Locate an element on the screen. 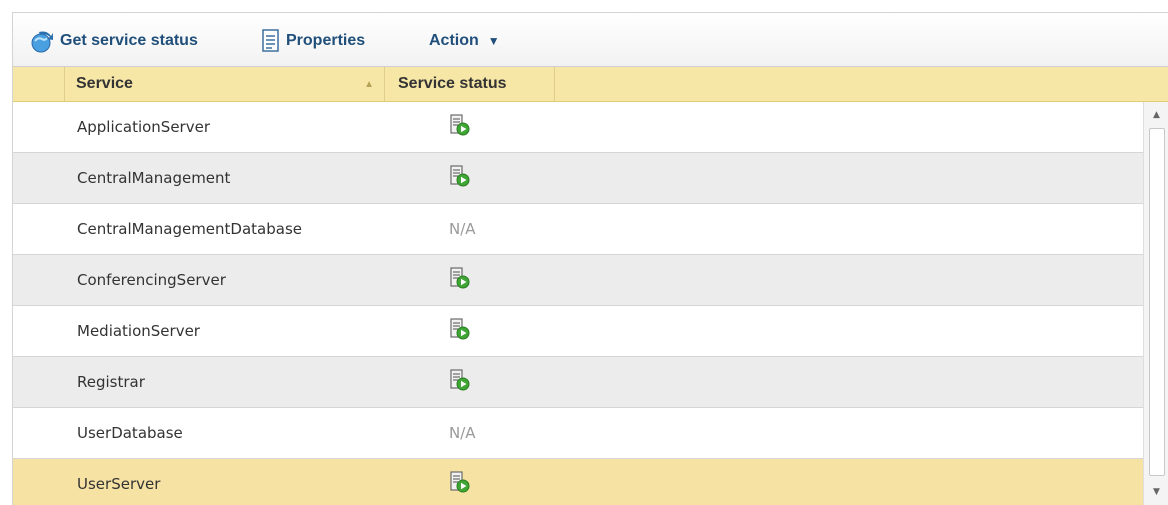 The width and height of the screenshot is (1168, 505). properties-button: Properties is located at coordinates (313, 41).